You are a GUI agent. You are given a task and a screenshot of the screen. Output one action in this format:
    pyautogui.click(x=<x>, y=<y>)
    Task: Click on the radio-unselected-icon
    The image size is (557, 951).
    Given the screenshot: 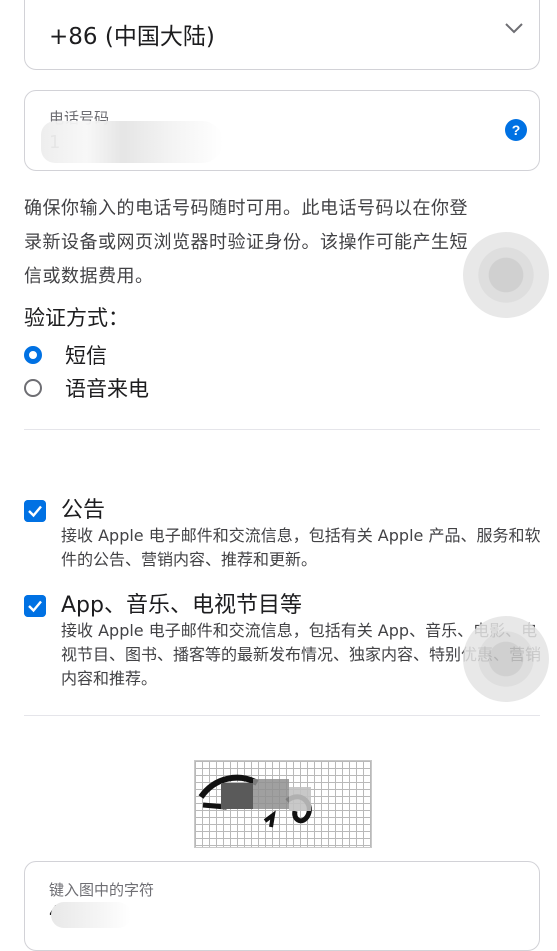 What is the action you would take?
    pyautogui.click(x=33, y=388)
    